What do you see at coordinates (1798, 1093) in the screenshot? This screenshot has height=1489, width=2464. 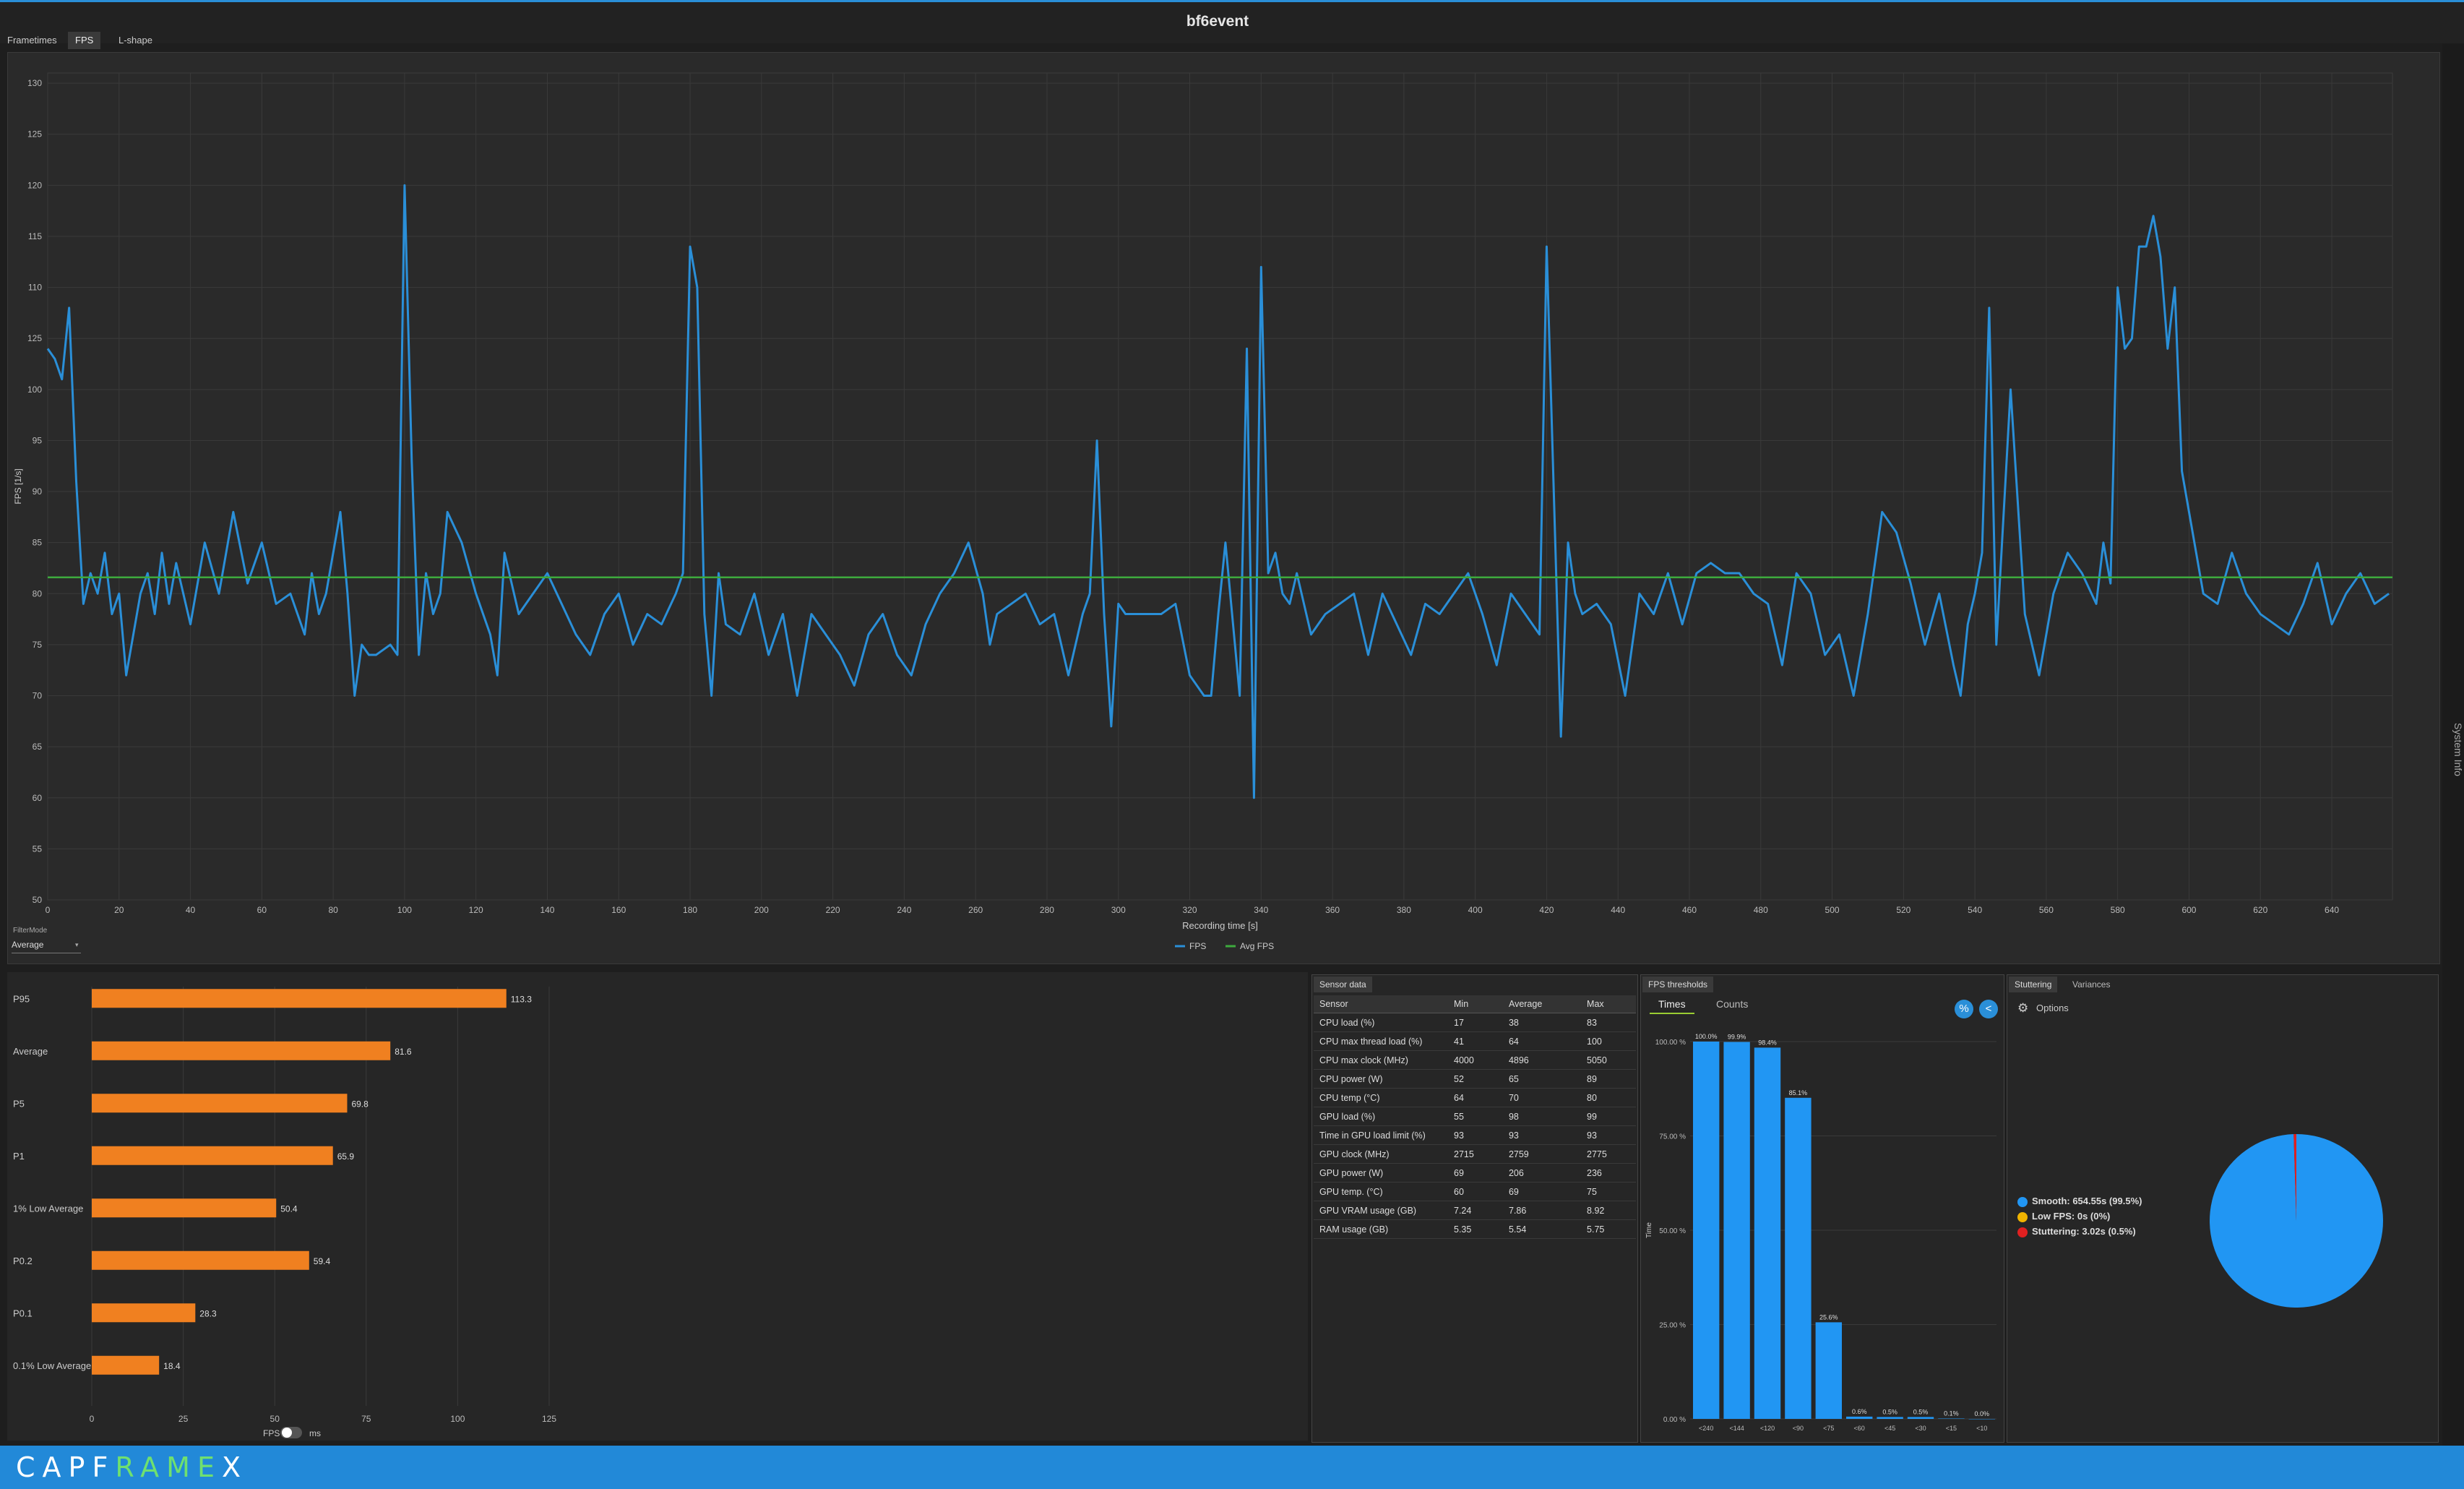 I see `bar-value-label: 85.1%` at bounding box center [1798, 1093].